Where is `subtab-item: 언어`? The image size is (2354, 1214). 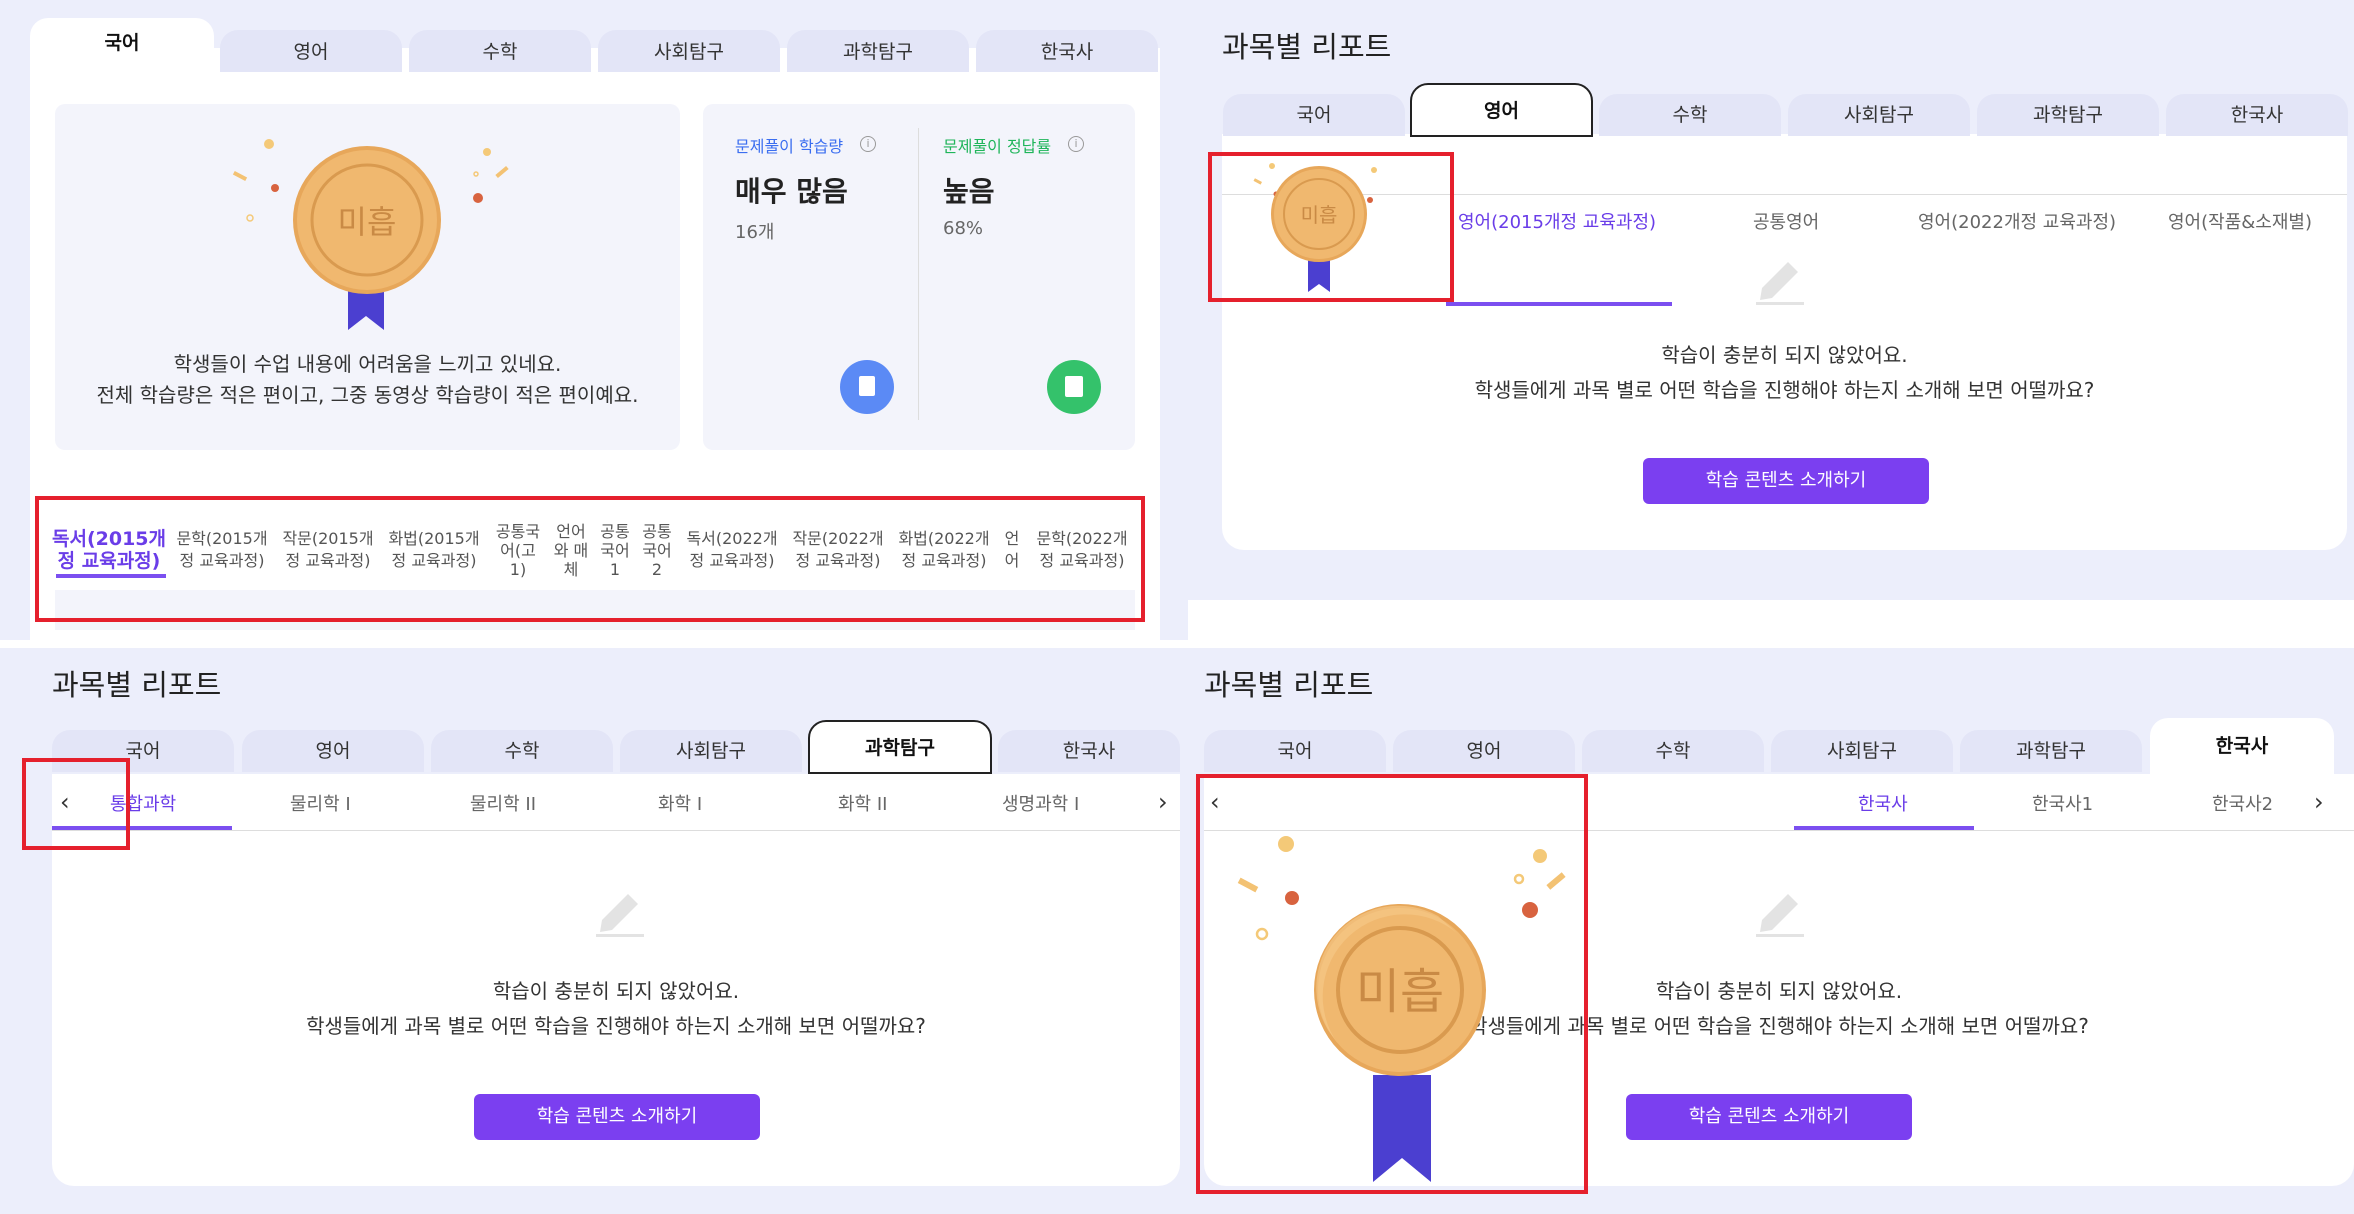
subtab-item: 언어 is located at coordinates (1012, 550).